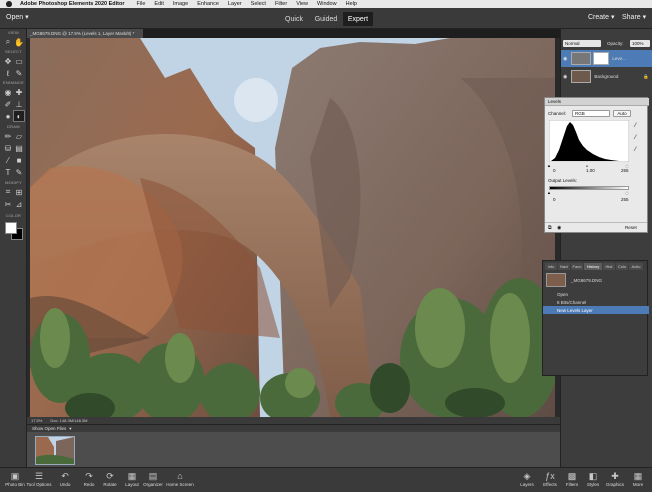  I want to click on clip-to-layer-icon: ⧉, so click(550, 228).